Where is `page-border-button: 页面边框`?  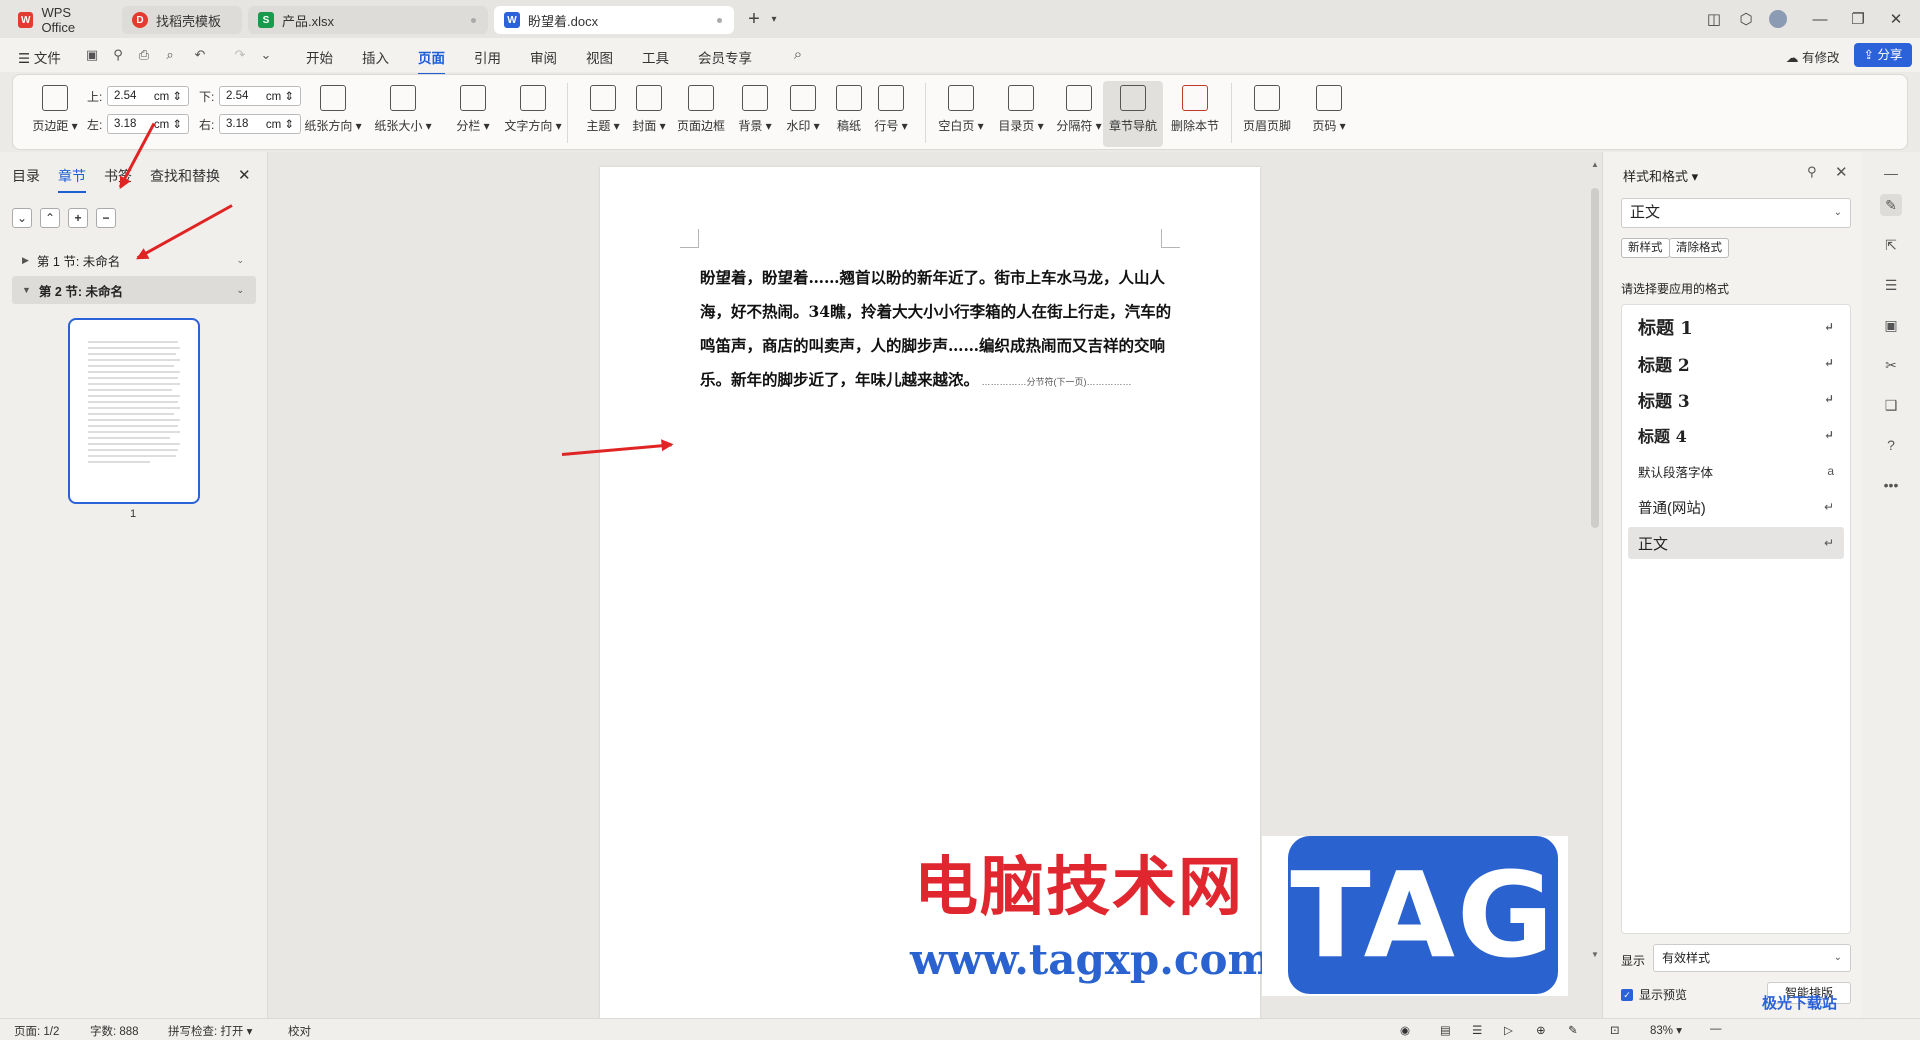
page-border-button: 页面边框 is located at coordinates (701, 114).